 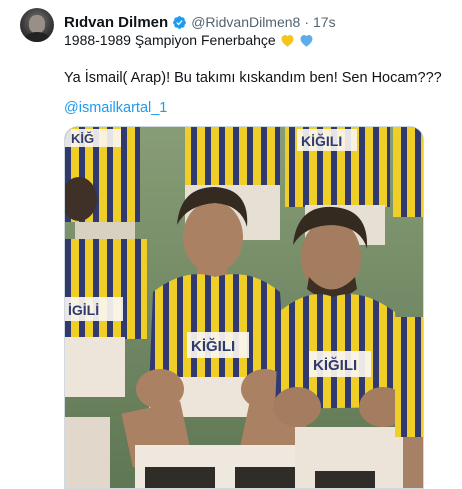 What do you see at coordinates (287, 41) in the screenshot?
I see `yellow-heart-icon` at bounding box center [287, 41].